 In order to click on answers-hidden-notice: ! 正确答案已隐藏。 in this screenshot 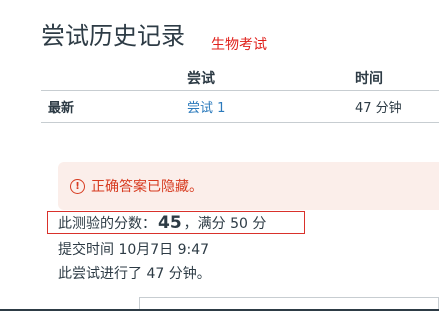, I will do `click(248, 186)`.